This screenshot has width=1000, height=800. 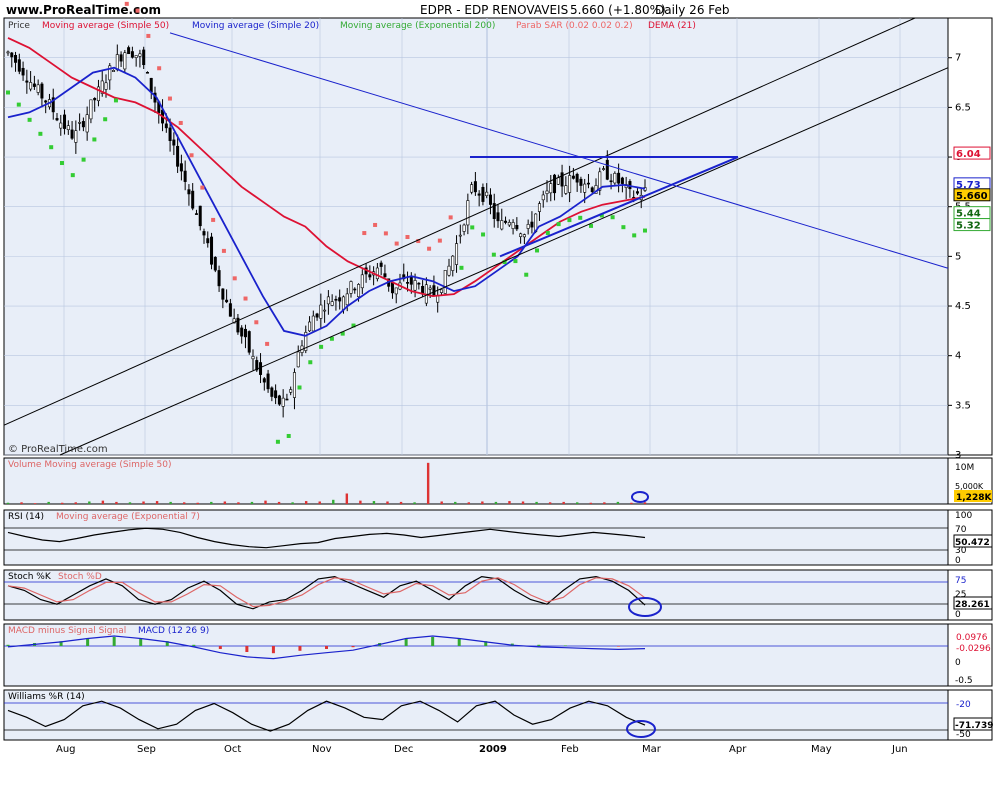 I want to click on macd-last-bottom: -0.0296, so click(x=973, y=649).